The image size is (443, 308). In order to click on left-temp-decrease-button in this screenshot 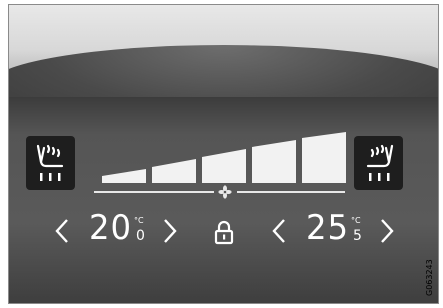, I will do `click(62, 231)`.